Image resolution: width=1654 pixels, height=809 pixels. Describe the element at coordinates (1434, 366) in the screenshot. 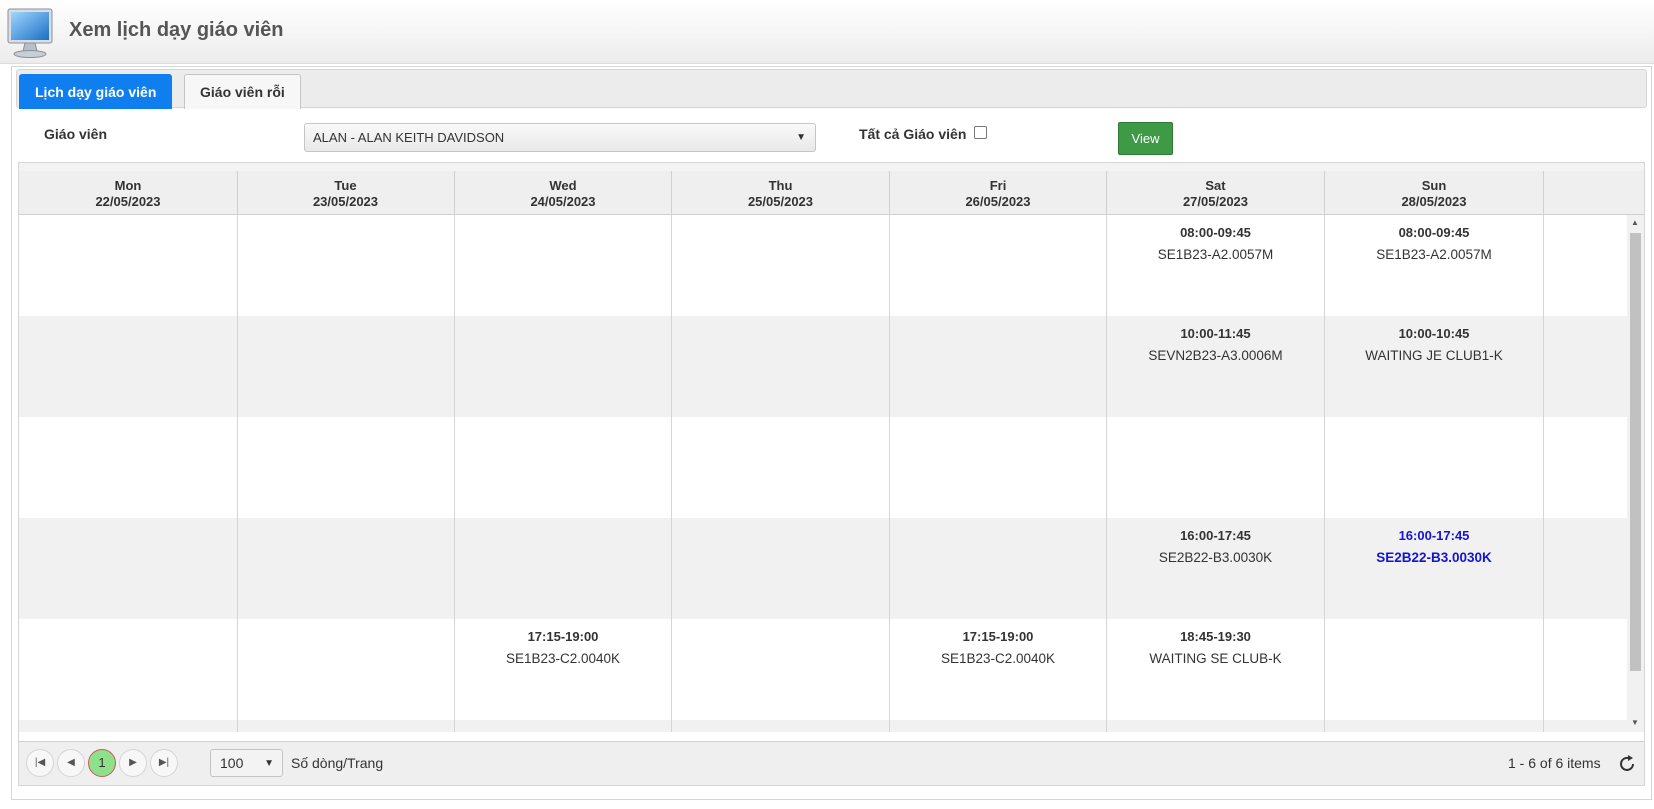

I see `schedule-cell: 10:00-10:45 WAITING JE CLUB1-K` at that location.